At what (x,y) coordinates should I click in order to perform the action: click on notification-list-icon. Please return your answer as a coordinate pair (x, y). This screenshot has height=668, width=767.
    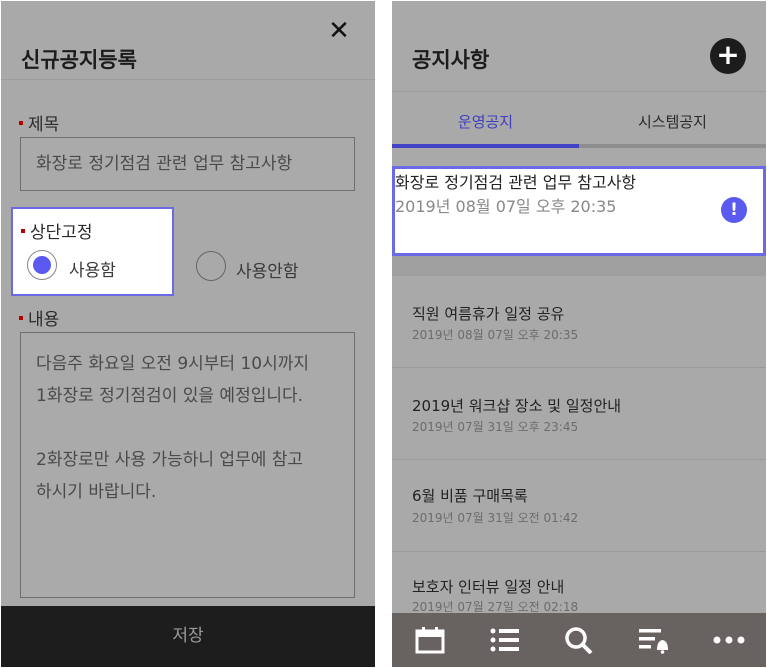
    Looking at the image, I should click on (654, 640).